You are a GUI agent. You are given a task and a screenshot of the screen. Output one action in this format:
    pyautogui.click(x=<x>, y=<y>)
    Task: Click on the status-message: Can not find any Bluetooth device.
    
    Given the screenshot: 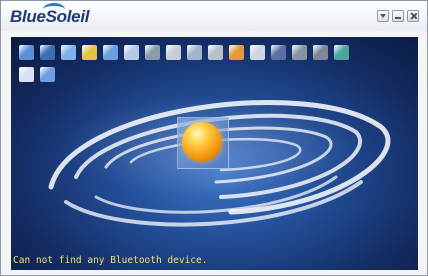 What is the action you would take?
    pyautogui.click(x=110, y=260)
    